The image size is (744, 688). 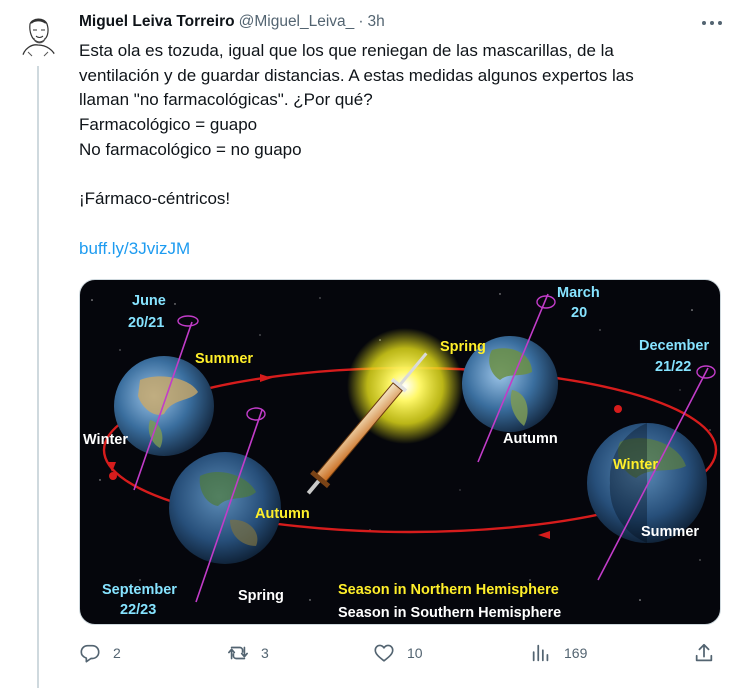 What do you see at coordinates (146, 323) in the screenshot?
I see `label-june-day: 20/21` at bounding box center [146, 323].